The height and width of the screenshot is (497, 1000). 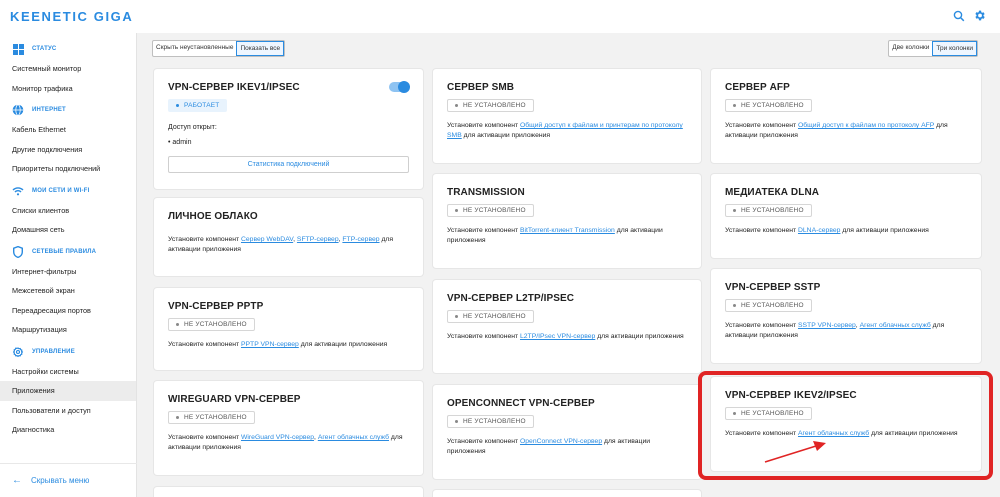 I want to click on card-title: VPN-СЕРВЕР SSTP, so click(x=773, y=287).